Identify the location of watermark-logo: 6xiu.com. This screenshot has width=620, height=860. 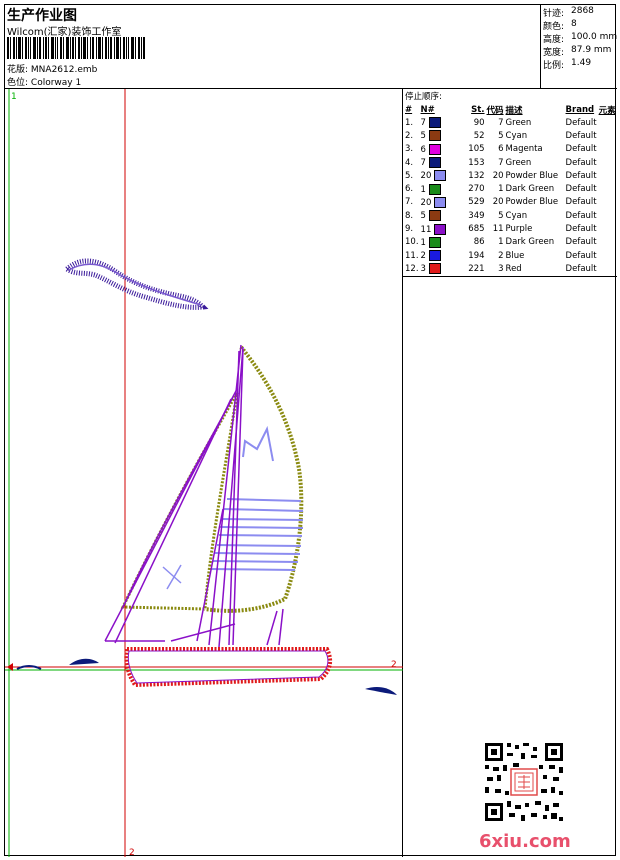
(525, 841).